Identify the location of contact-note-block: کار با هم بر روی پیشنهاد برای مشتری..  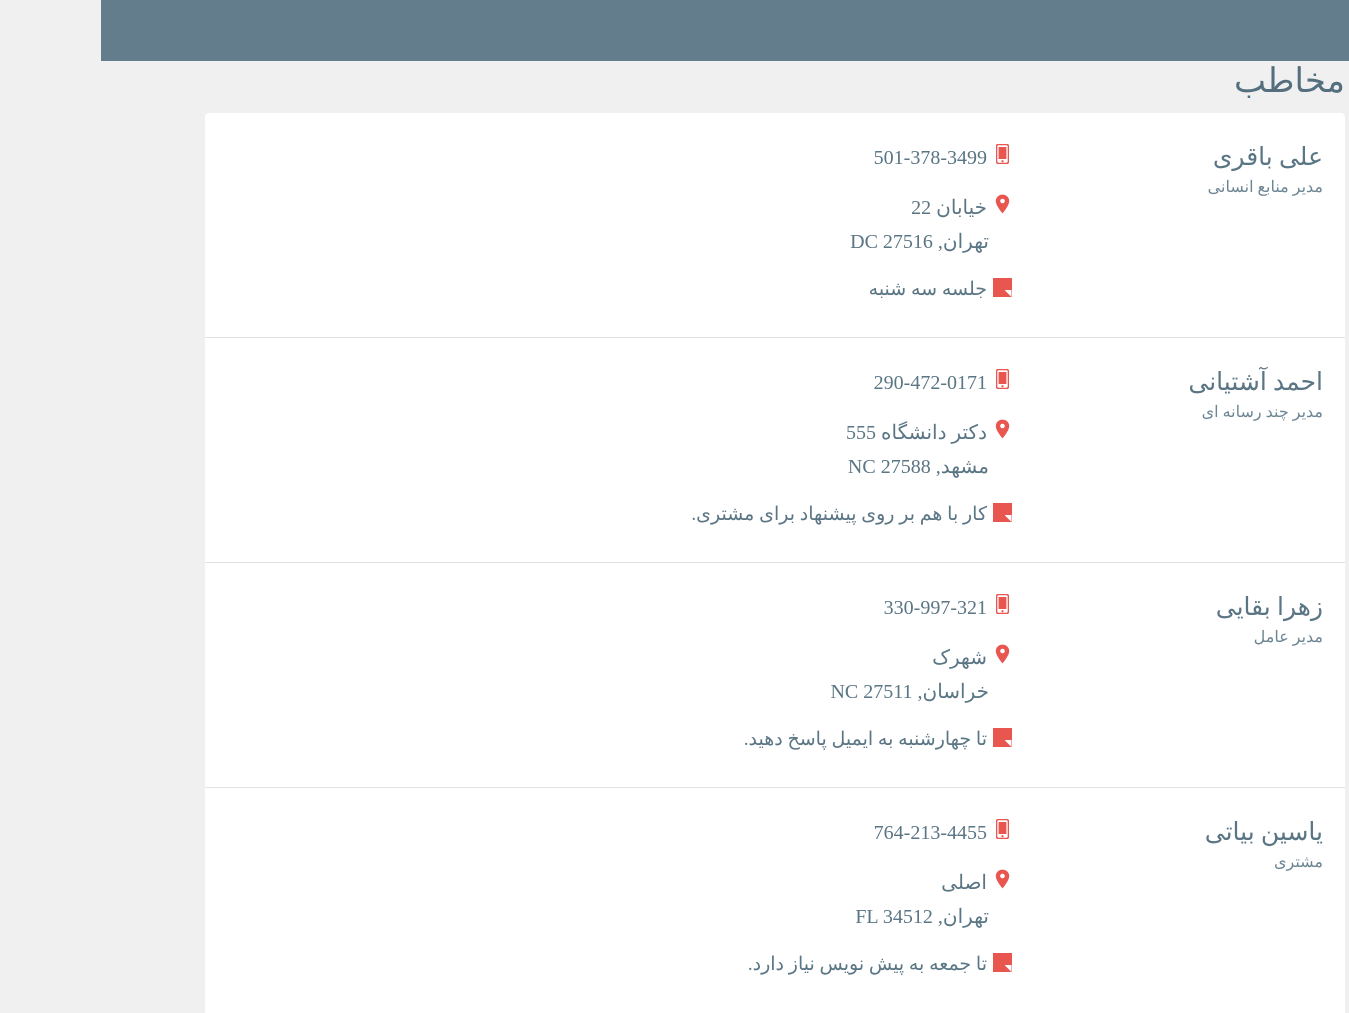
(785, 515).